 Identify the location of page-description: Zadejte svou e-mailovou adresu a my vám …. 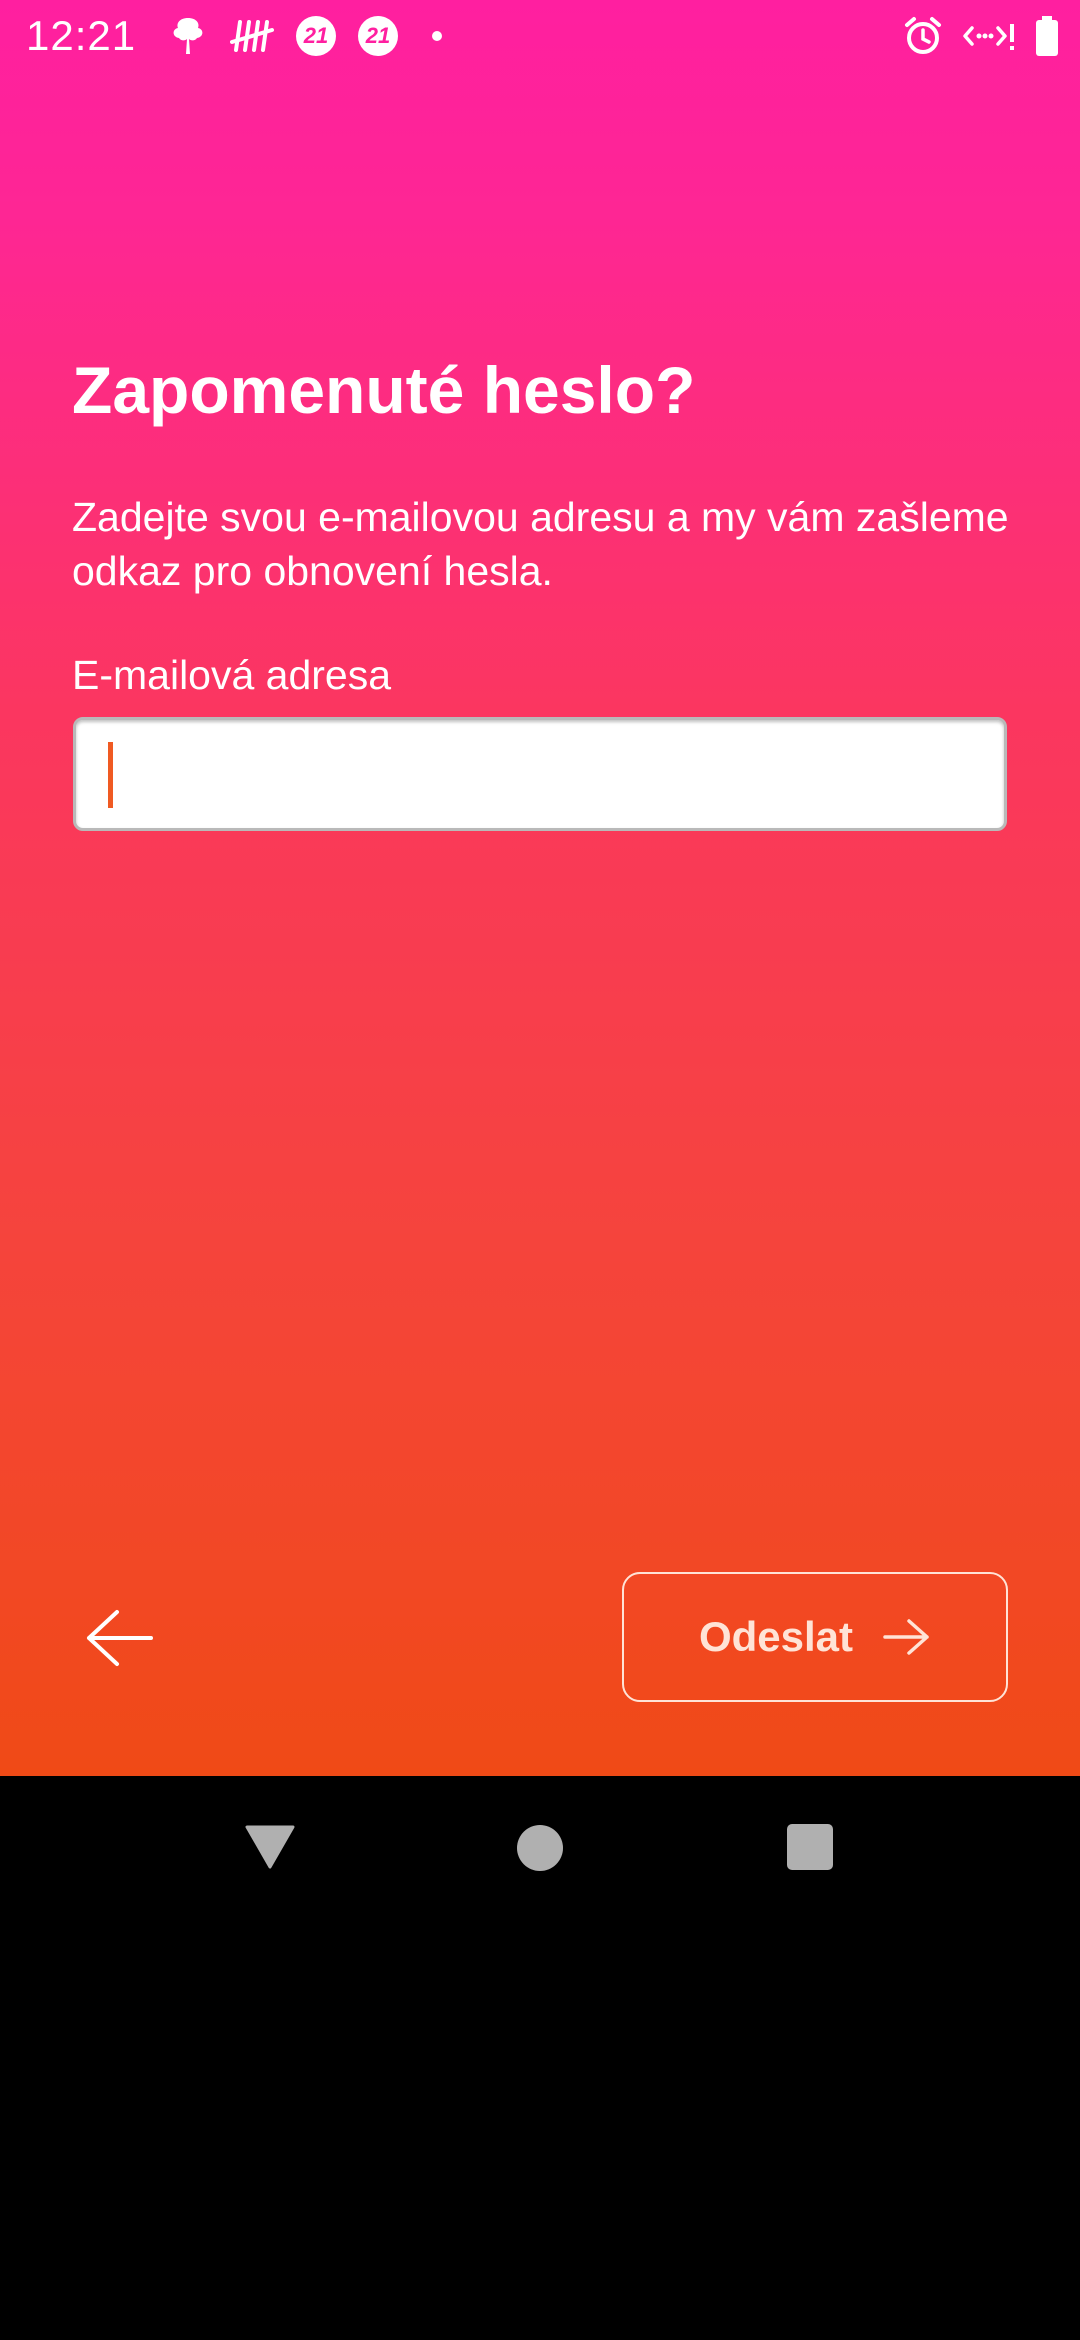
(540, 544).